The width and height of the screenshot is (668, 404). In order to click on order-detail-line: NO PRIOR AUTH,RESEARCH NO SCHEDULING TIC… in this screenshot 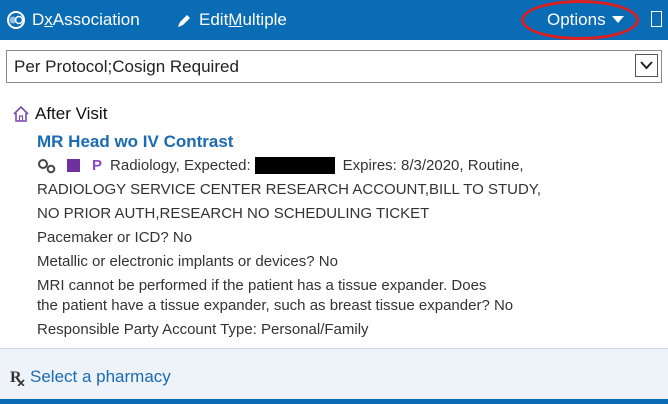, I will do `click(233, 213)`.